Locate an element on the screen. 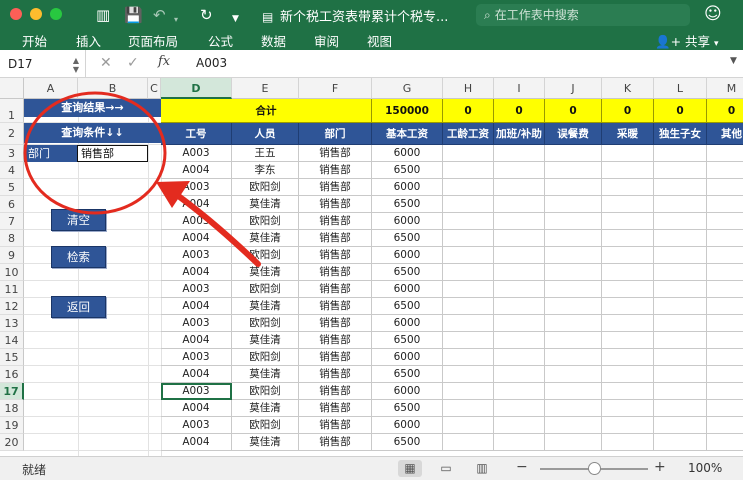  row-header-6: 6 is located at coordinates (12, 204).